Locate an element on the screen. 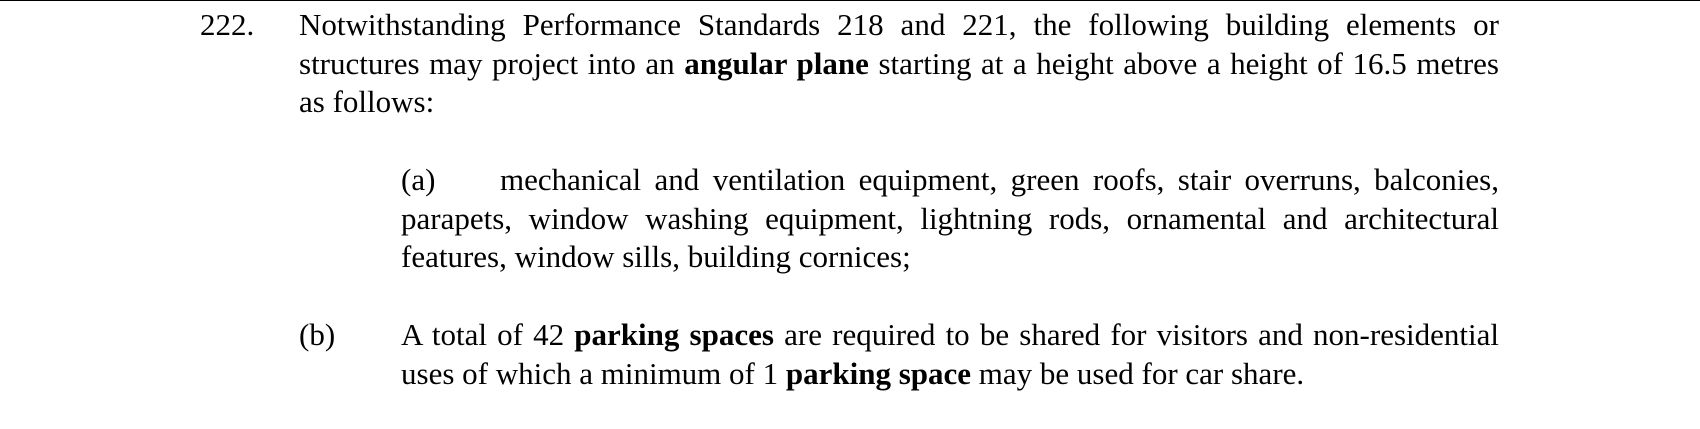 Image resolution: width=1700 pixels, height=429 pixels. list-item-b-marker: (b) is located at coordinates (317, 334).